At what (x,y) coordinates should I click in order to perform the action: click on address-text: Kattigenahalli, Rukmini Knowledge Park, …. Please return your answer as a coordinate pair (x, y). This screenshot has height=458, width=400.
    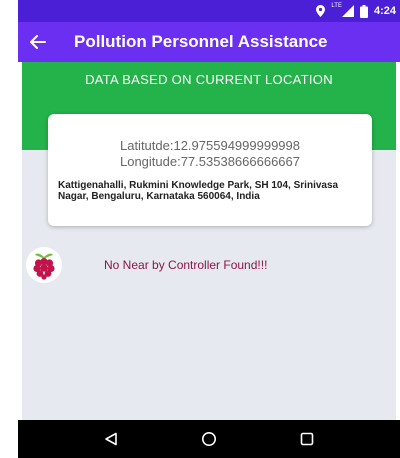
    Looking at the image, I should click on (198, 191).